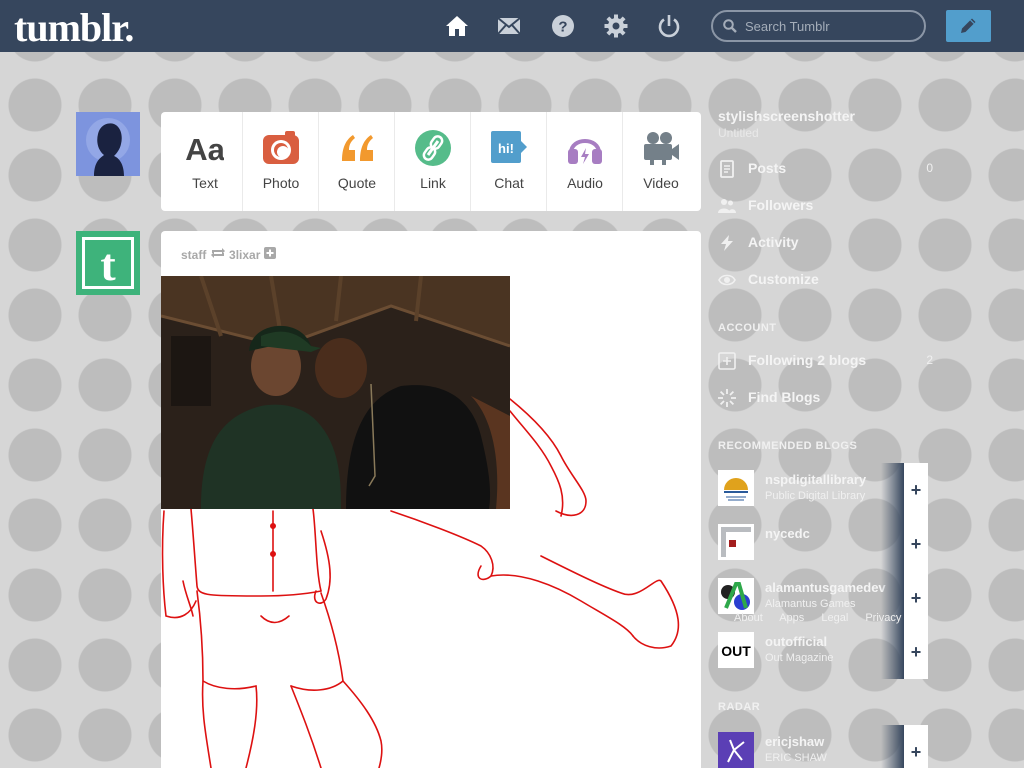 The width and height of the screenshot is (1024, 768). I want to click on sidebar-item-posts: Posts 0, so click(825, 169).